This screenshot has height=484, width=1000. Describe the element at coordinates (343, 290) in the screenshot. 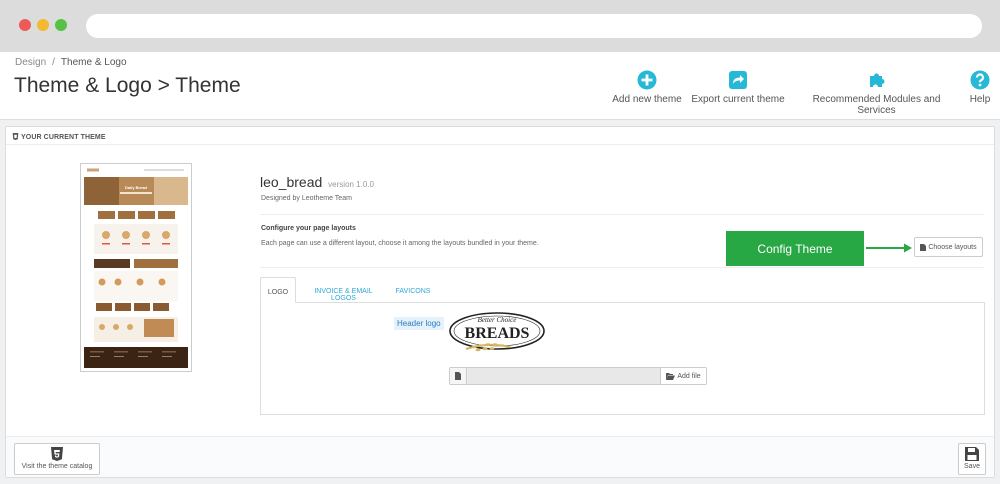

I see `tab-invoice-email-logos: INVOICE & EMAIL LOGOS` at that location.